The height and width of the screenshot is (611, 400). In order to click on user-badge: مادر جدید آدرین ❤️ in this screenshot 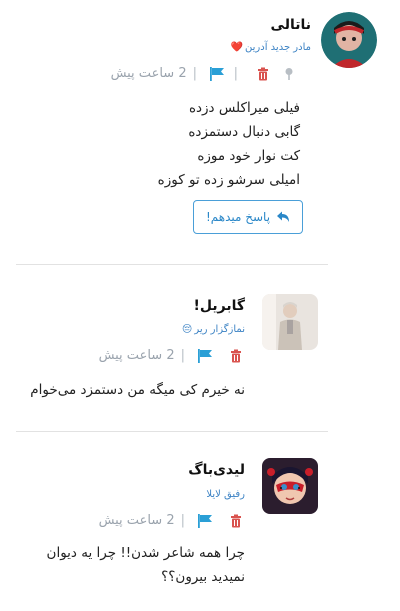, I will do `click(271, 47)`.